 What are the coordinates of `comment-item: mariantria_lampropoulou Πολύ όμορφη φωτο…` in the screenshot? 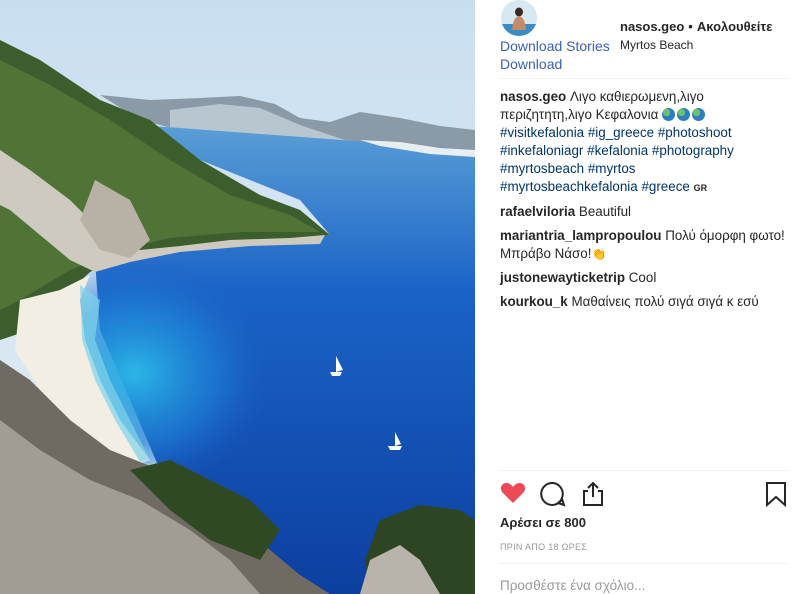 It's located at (645, 245).